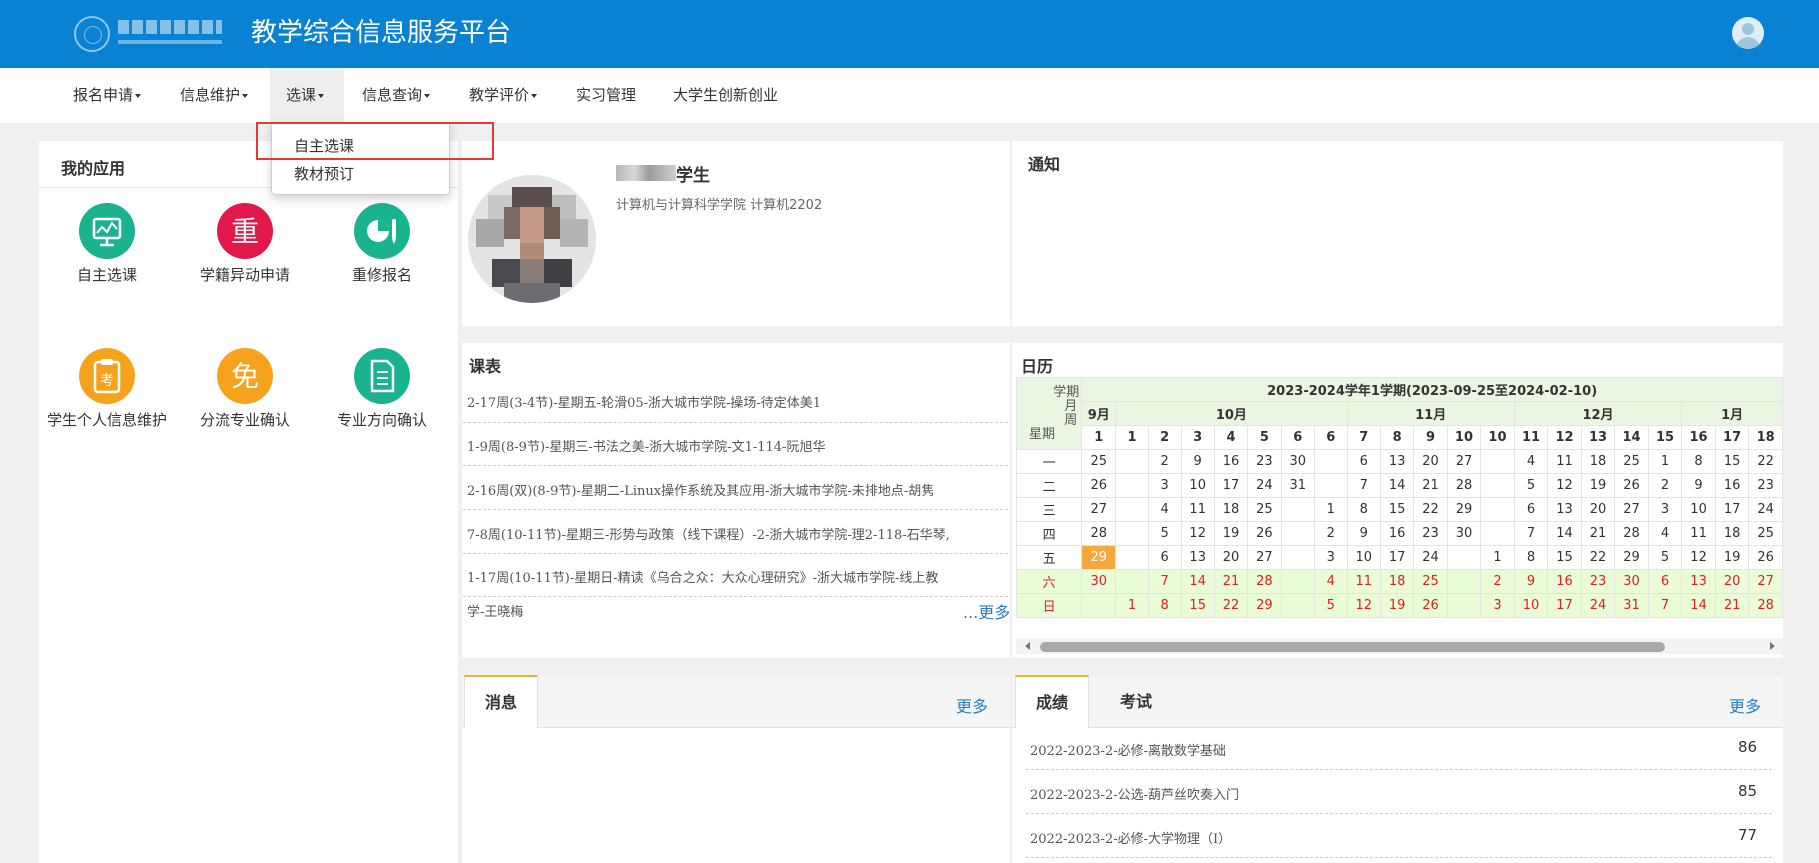 The image size is (1819, 863). What do you see at coordinates (1352, 647) in the screenshot?
I see `scrollbar-thumb` at bounding box center [1352, 647].